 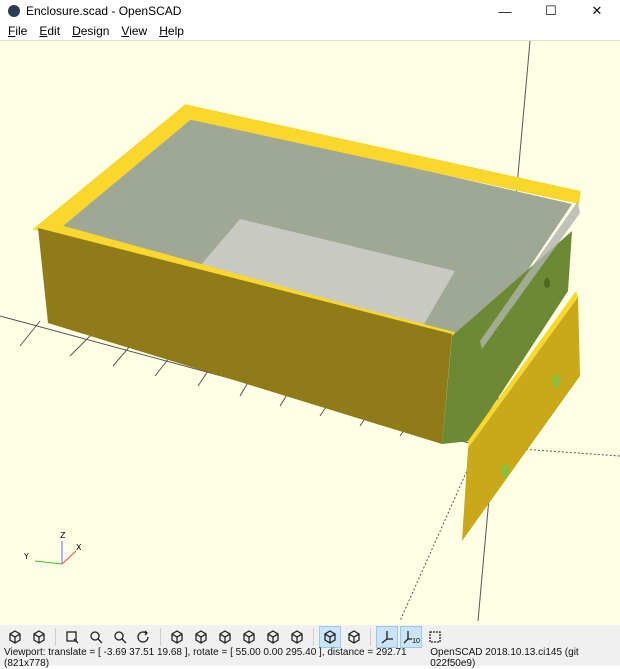 I want to click on view-front-icon, so click(x=273, y=637).